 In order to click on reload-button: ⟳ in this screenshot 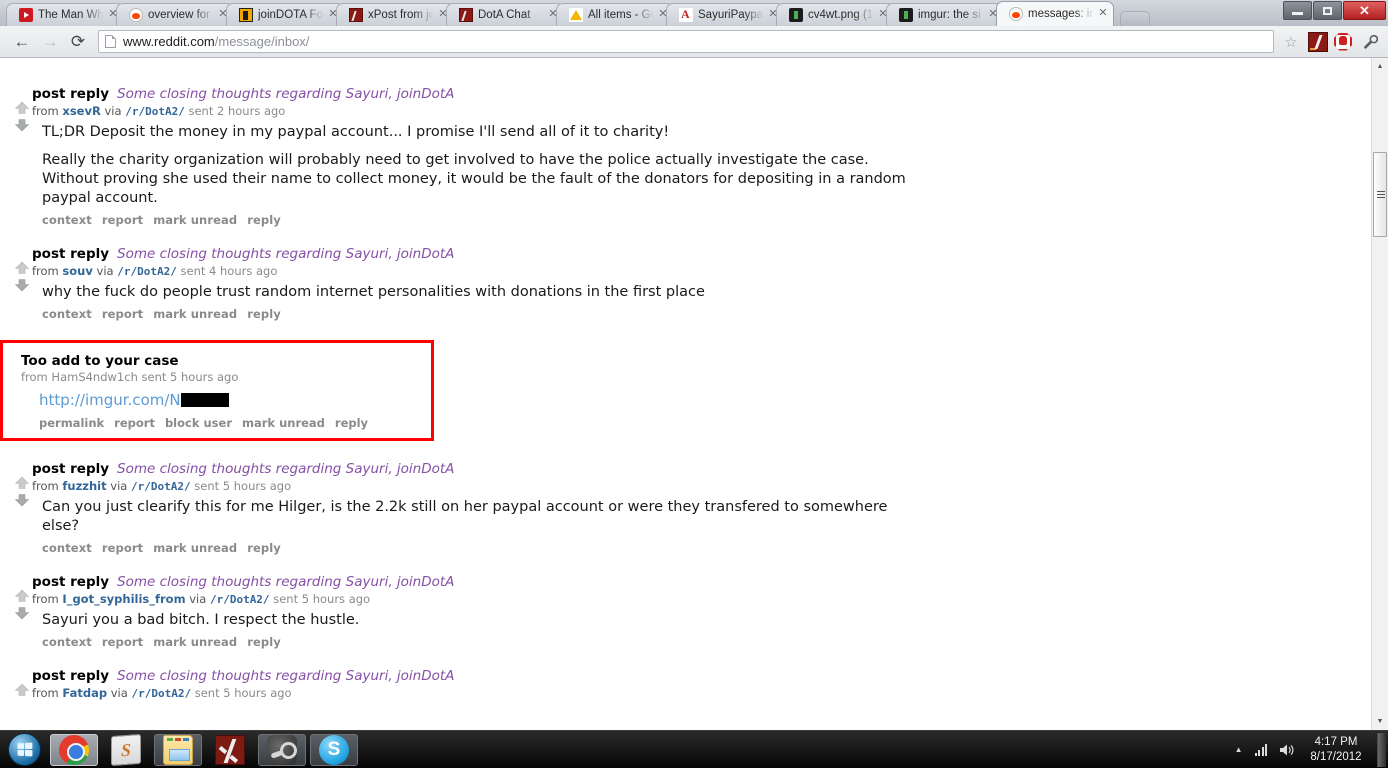, I will do `click(78, 42)`.